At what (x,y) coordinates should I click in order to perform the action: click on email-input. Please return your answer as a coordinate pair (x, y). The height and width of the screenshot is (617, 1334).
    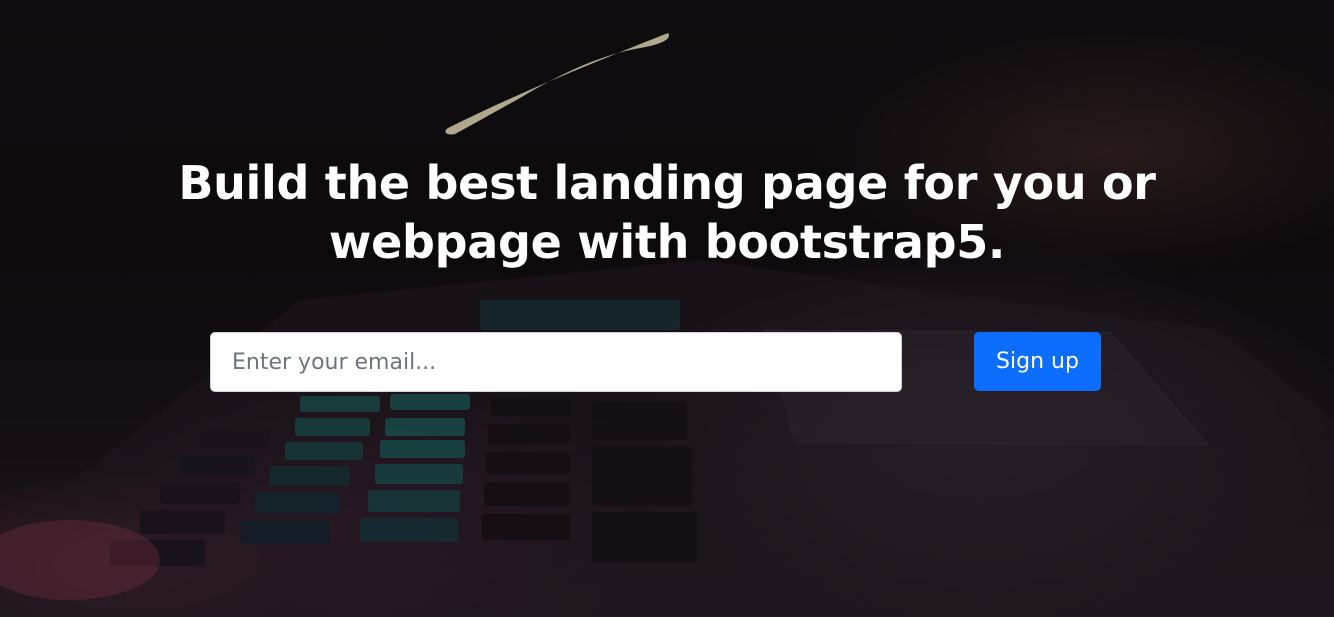
    Looking at the image, I should click on (556, 362).